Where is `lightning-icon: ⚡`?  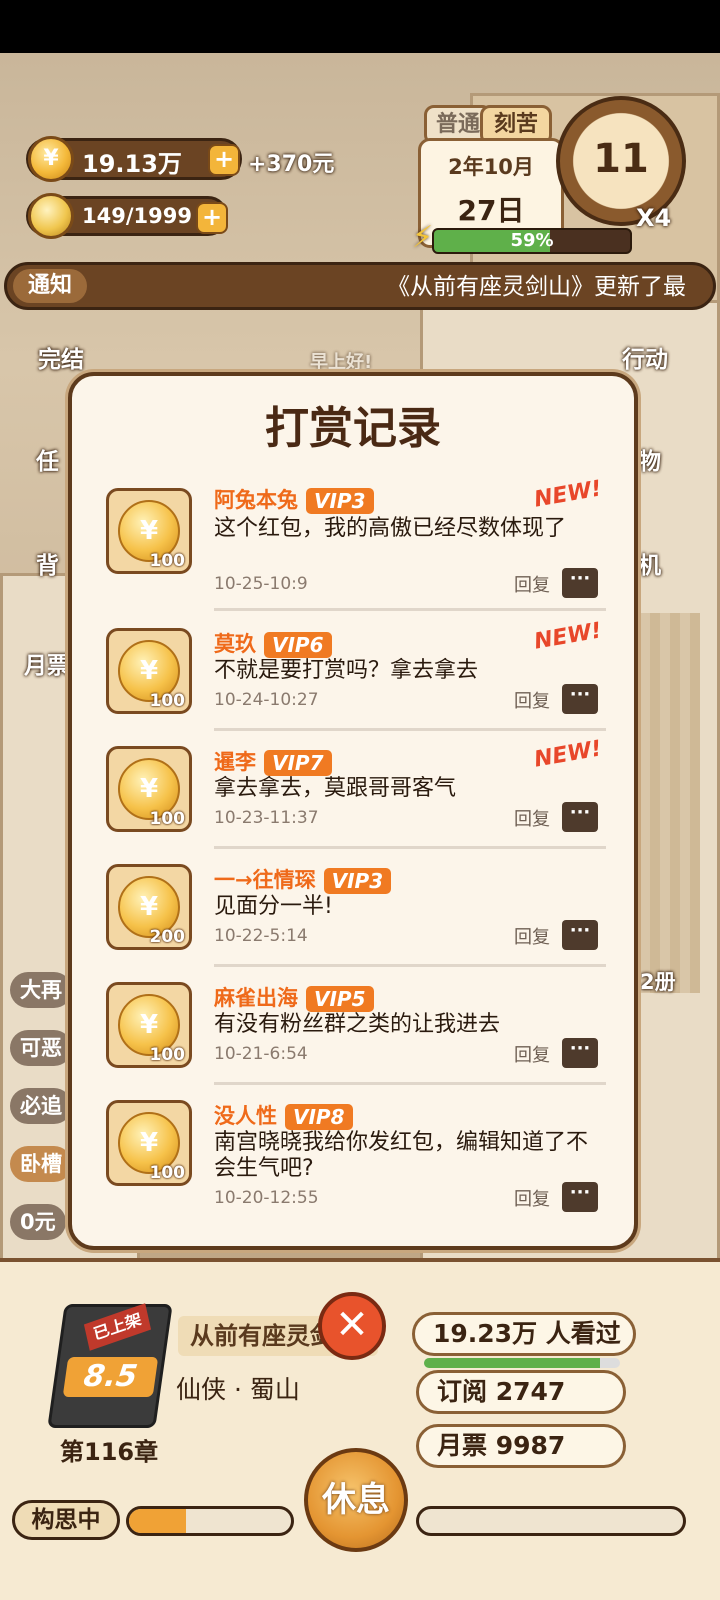 lightning-icon: ⚡ is located at coordinates (423, 237).